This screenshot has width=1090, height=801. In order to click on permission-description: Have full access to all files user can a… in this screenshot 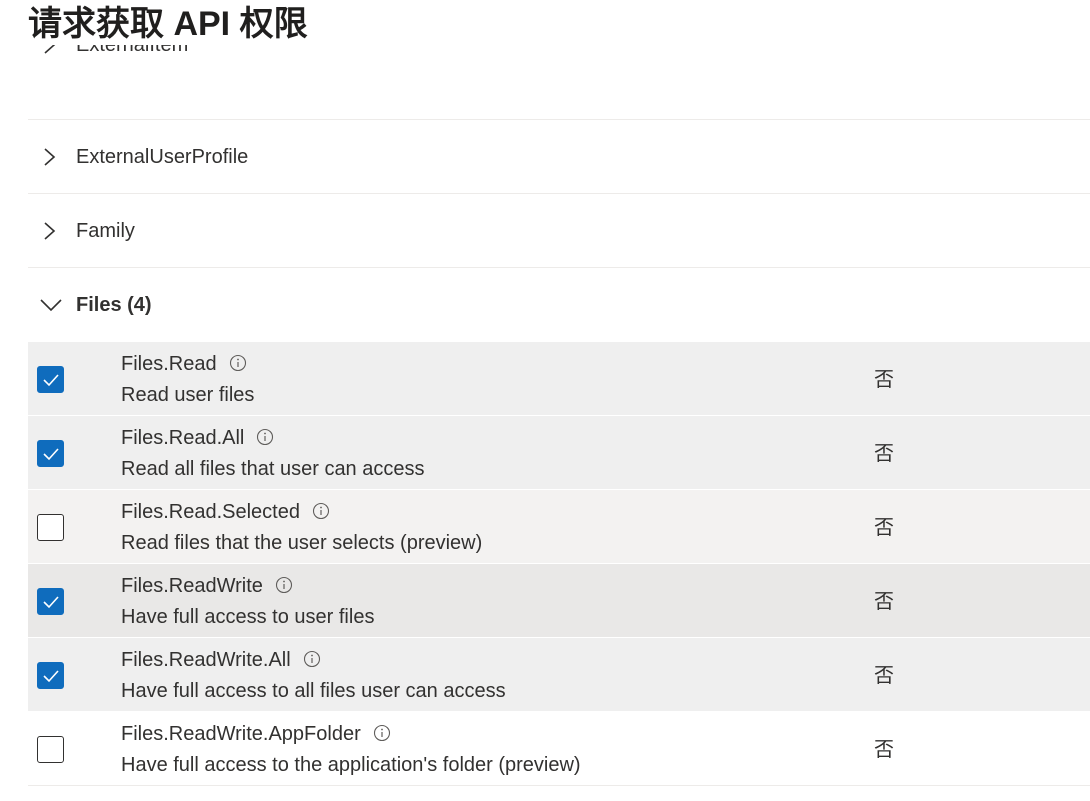, I will do `click(313, 691)`.